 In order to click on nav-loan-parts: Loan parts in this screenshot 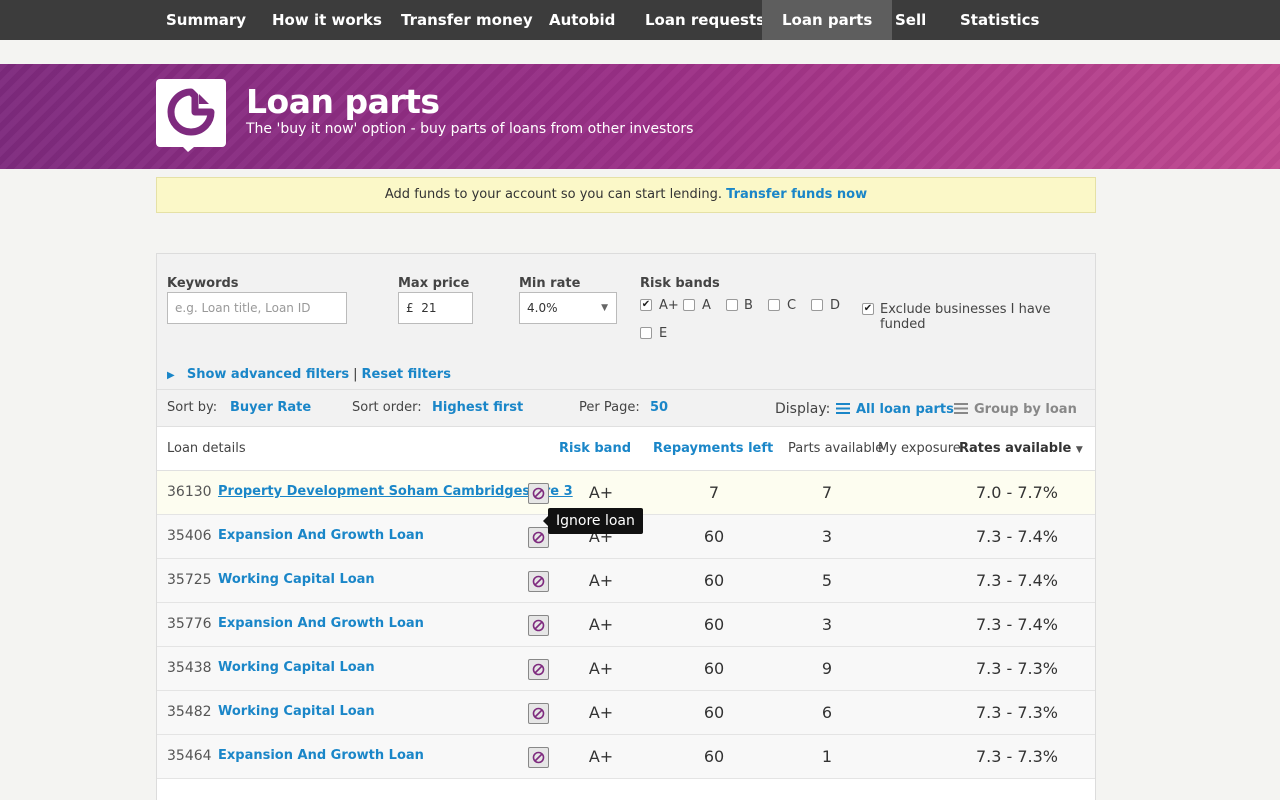, I will do `click(827, 20)`.